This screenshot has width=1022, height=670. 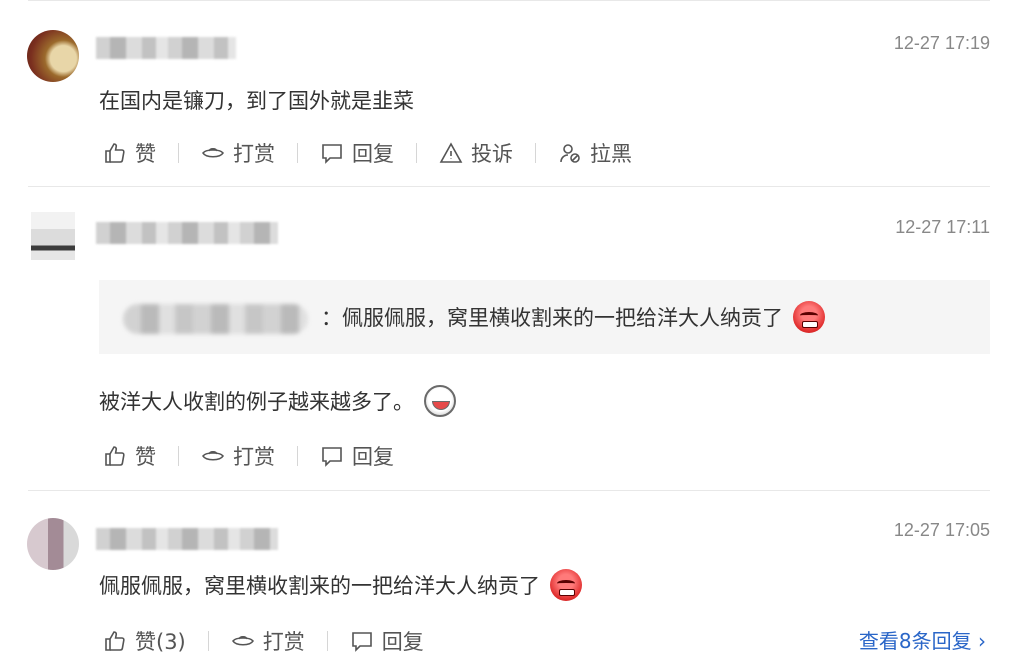 What do you see at coordinates (492, 154) in the screenshot?
I see `report-label: 投诉` at bounding box center [492, 154].